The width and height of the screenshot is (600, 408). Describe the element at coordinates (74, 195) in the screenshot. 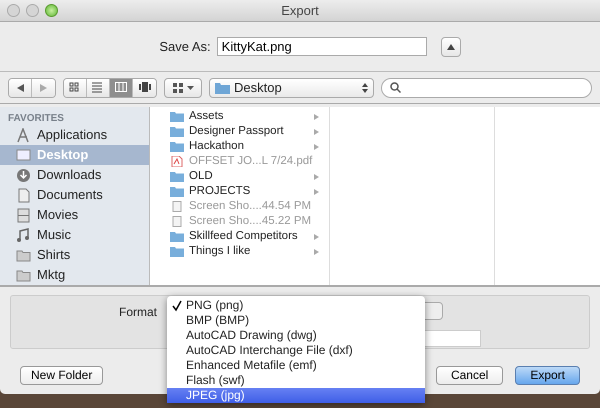

I see `sidebar-item: Documents` at that location.